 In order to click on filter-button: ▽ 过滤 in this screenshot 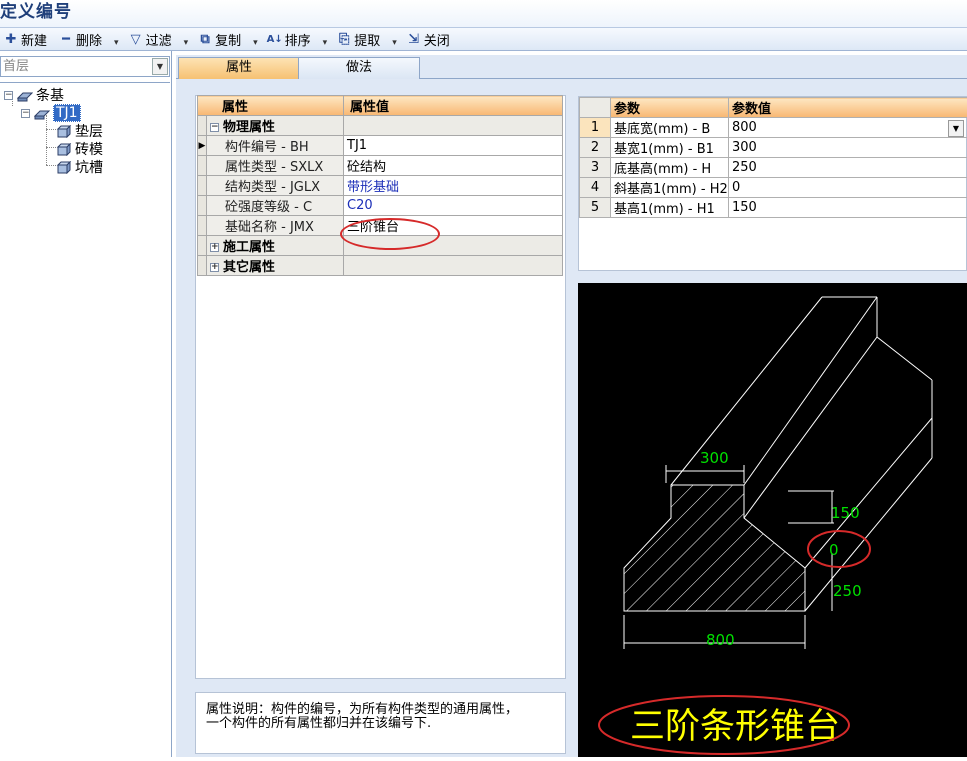, I will do `click(150, 39)`.